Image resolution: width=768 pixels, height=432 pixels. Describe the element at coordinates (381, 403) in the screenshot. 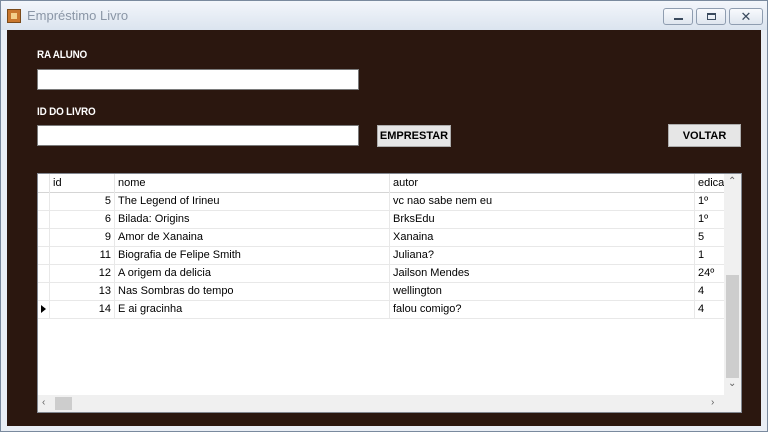

I see `horizontal-scrollbar: ‹ ›` at that location.